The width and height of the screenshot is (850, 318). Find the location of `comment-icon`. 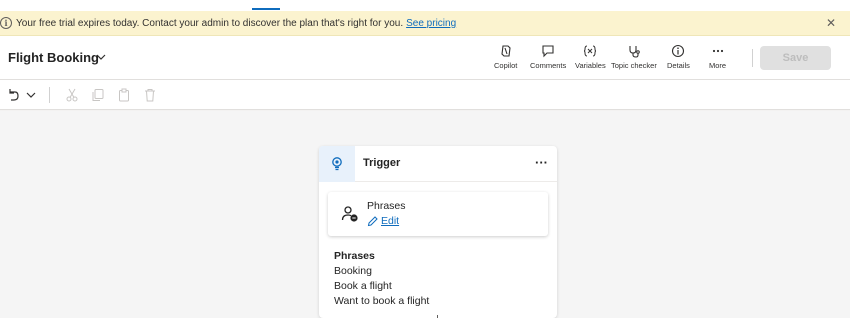

comment-icon is located at coordinates (548, 51).